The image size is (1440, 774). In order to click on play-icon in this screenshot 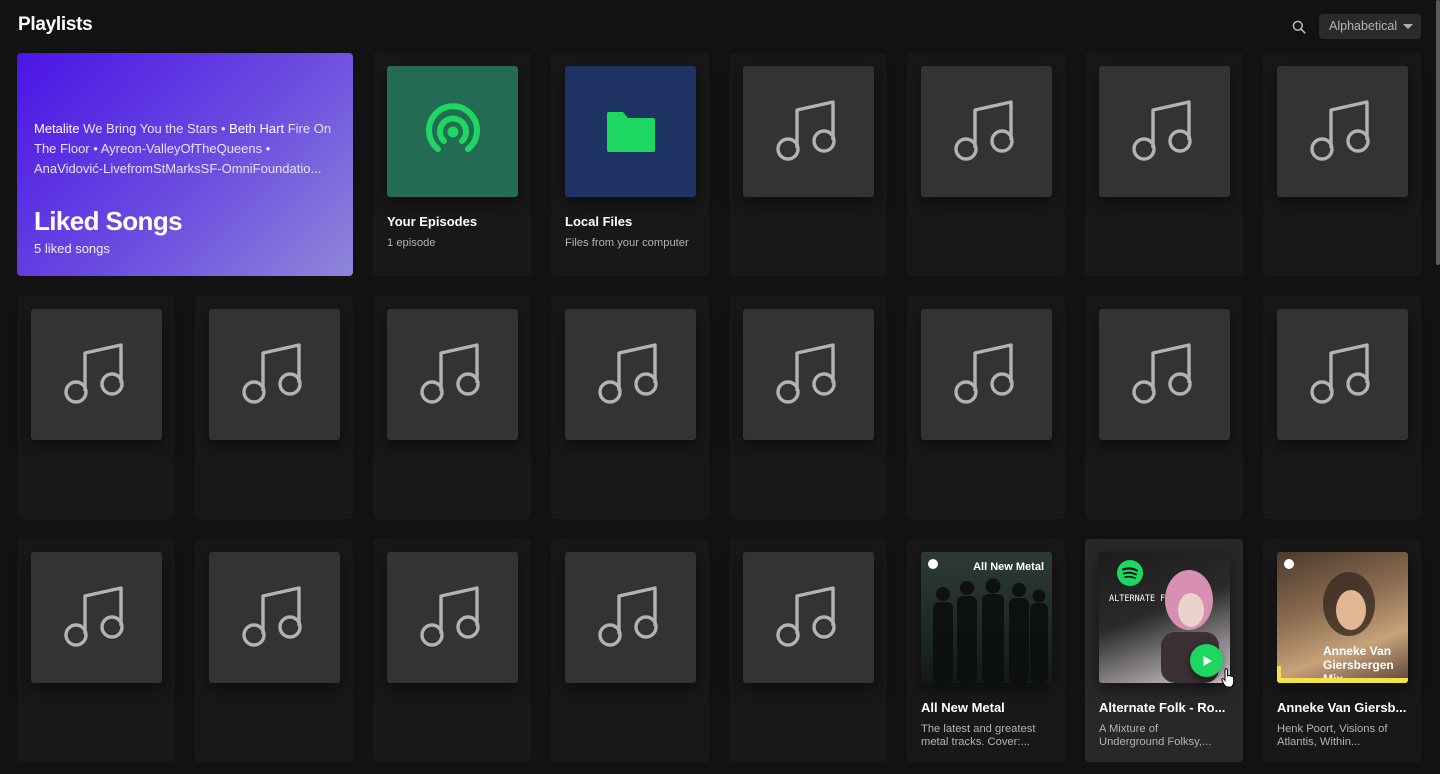, I will do `click(1207, 660)`.